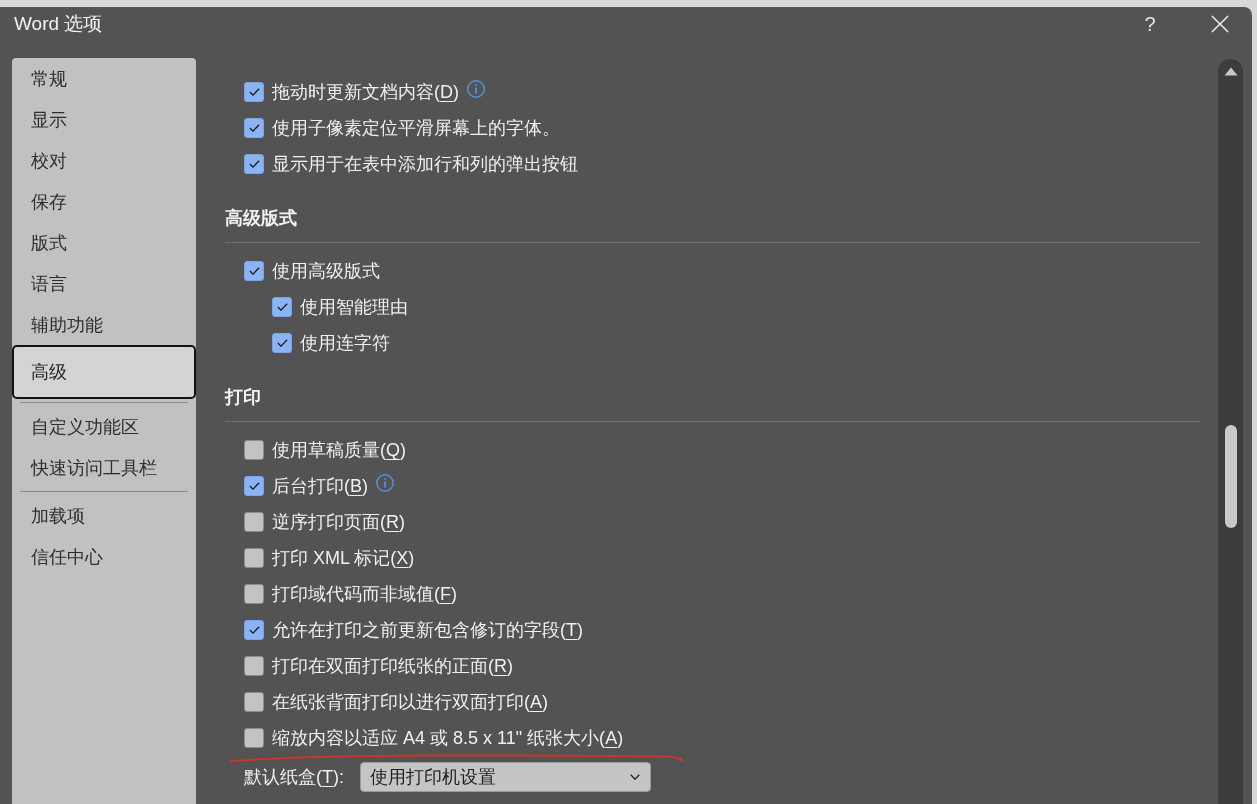  I want to click on option-label: 使用草稿质量(Q), so click(339, 450).